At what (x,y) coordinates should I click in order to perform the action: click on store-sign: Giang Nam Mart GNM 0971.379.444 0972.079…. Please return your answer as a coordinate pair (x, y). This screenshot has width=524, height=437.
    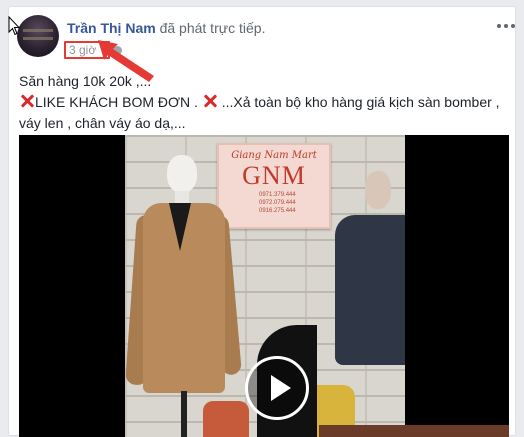
    Looking at the image, I should click on (274, 186).